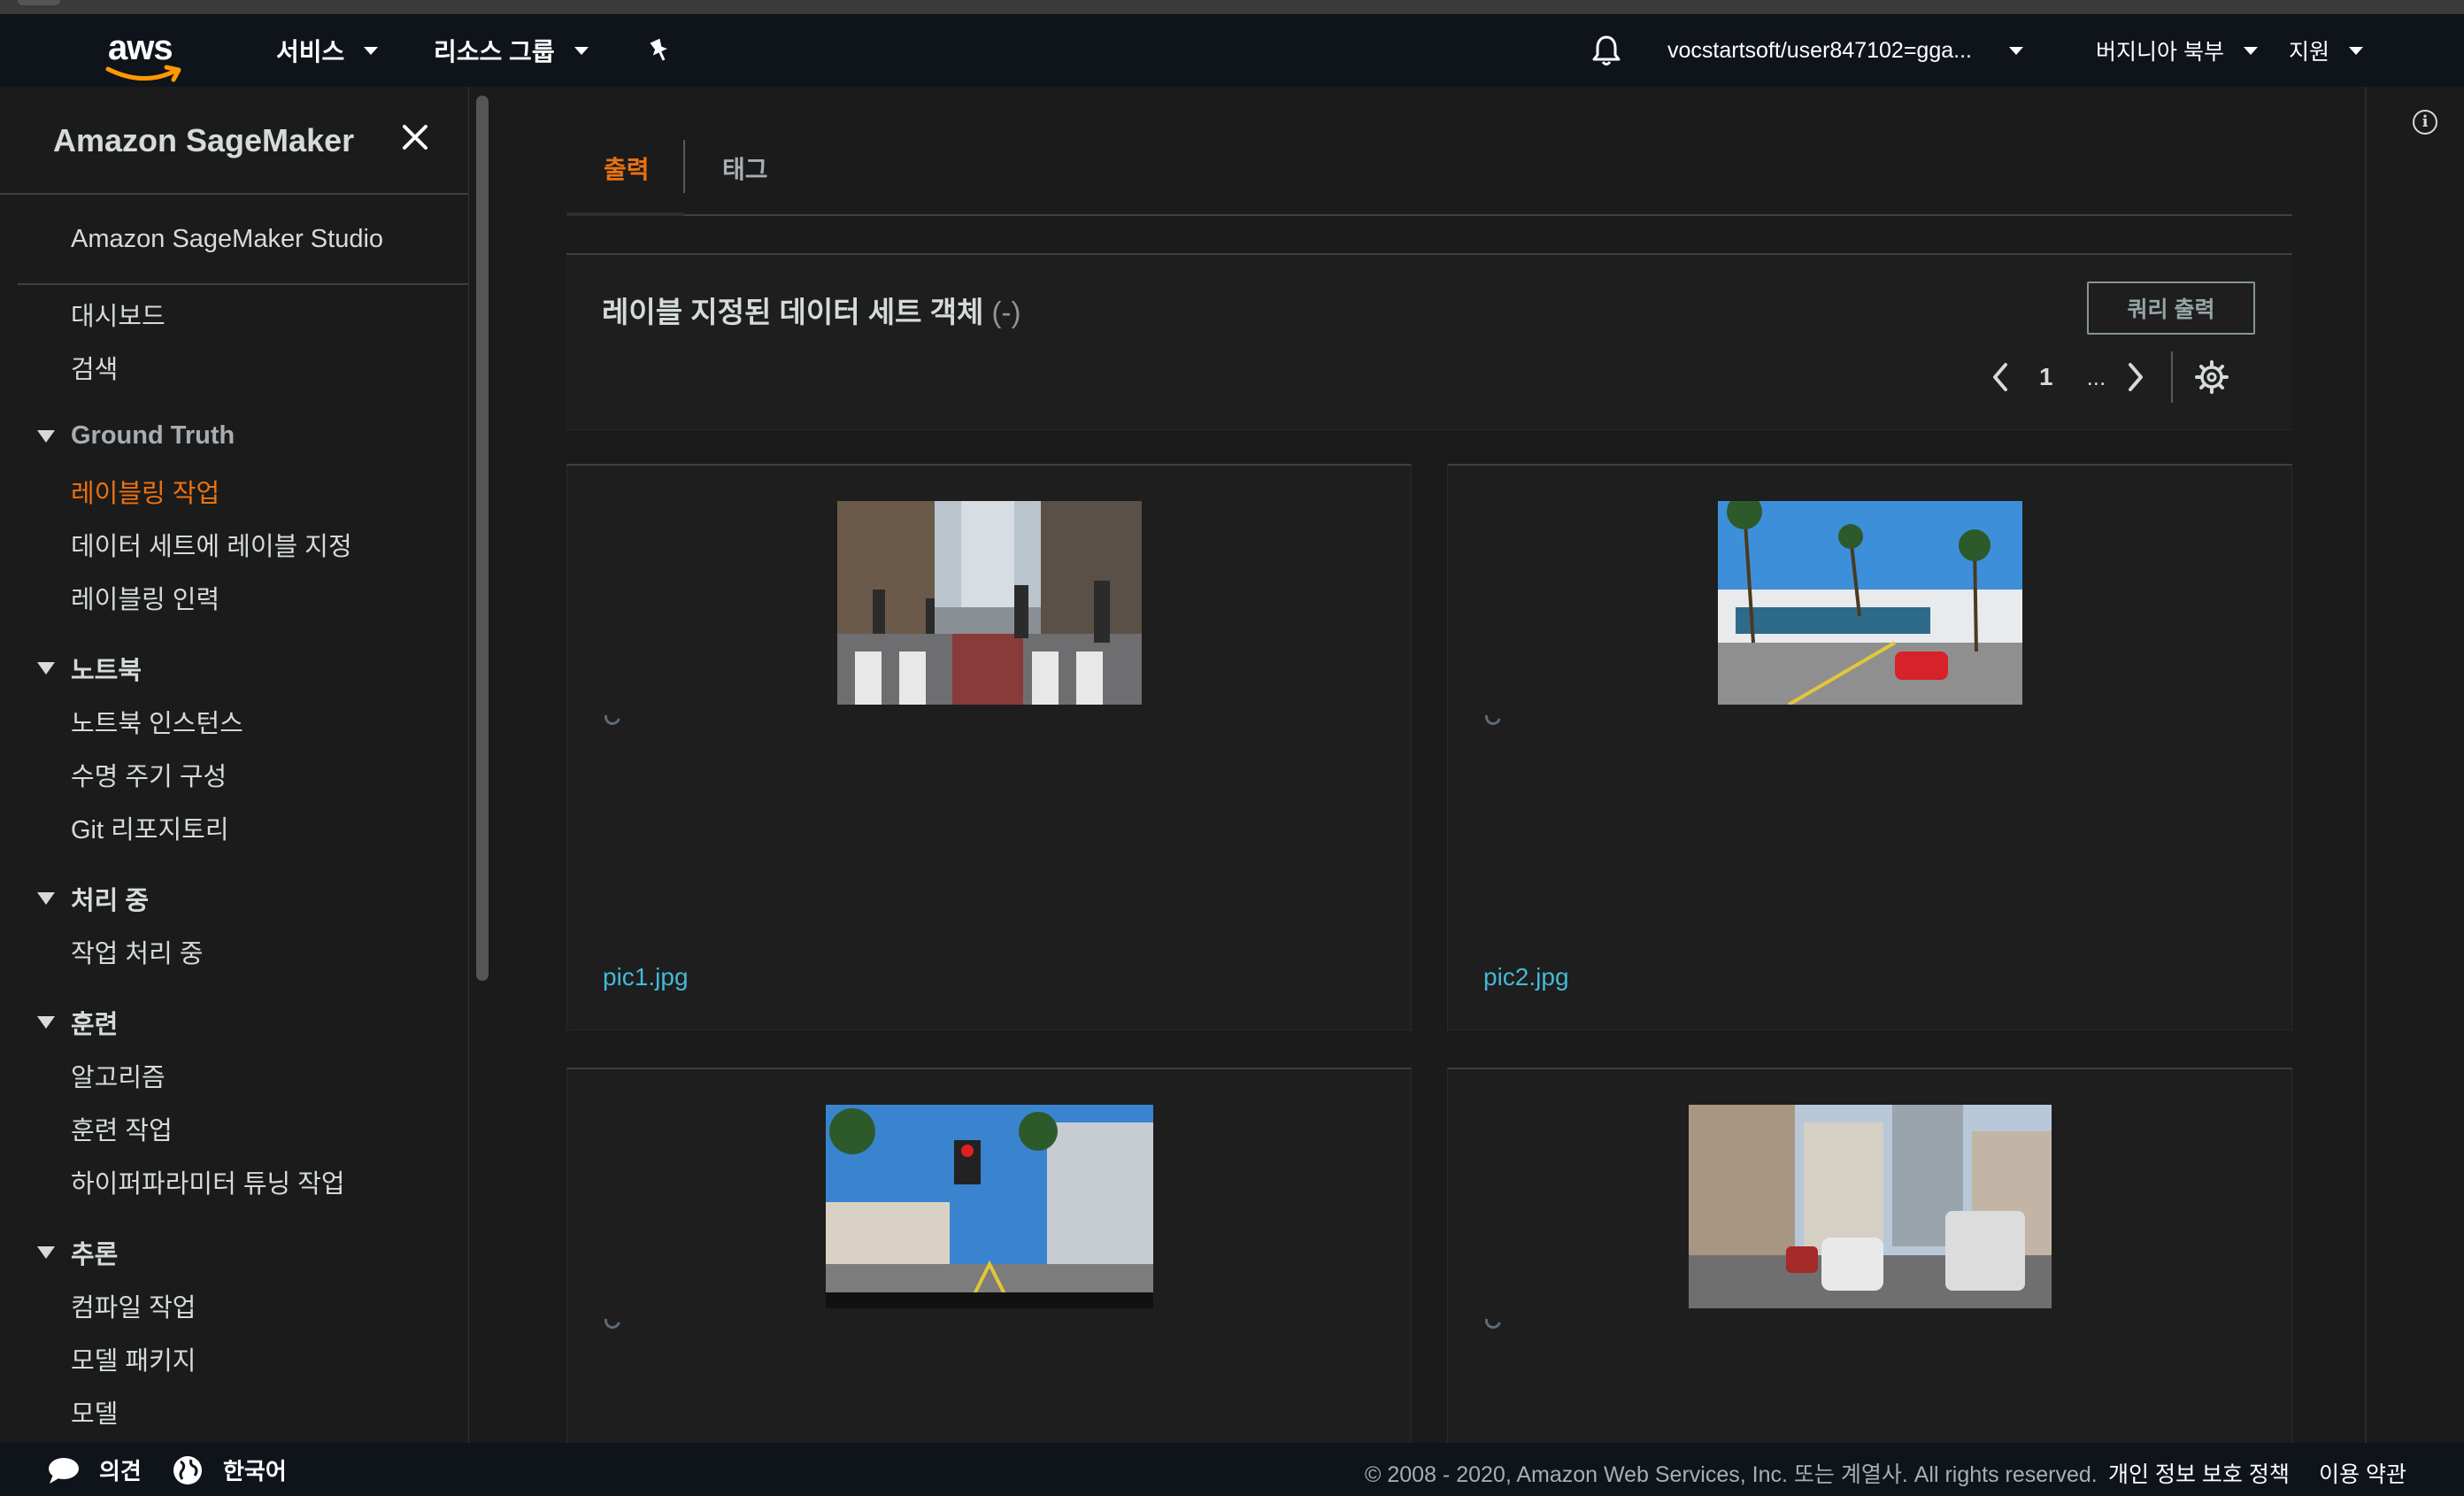 Image resolution: width=2464 pixels, height=1496 pixels. Describe the element at coordinates (110, 901) in the screenshot. I see `sidebar-section-title: 처리 중` at that location.